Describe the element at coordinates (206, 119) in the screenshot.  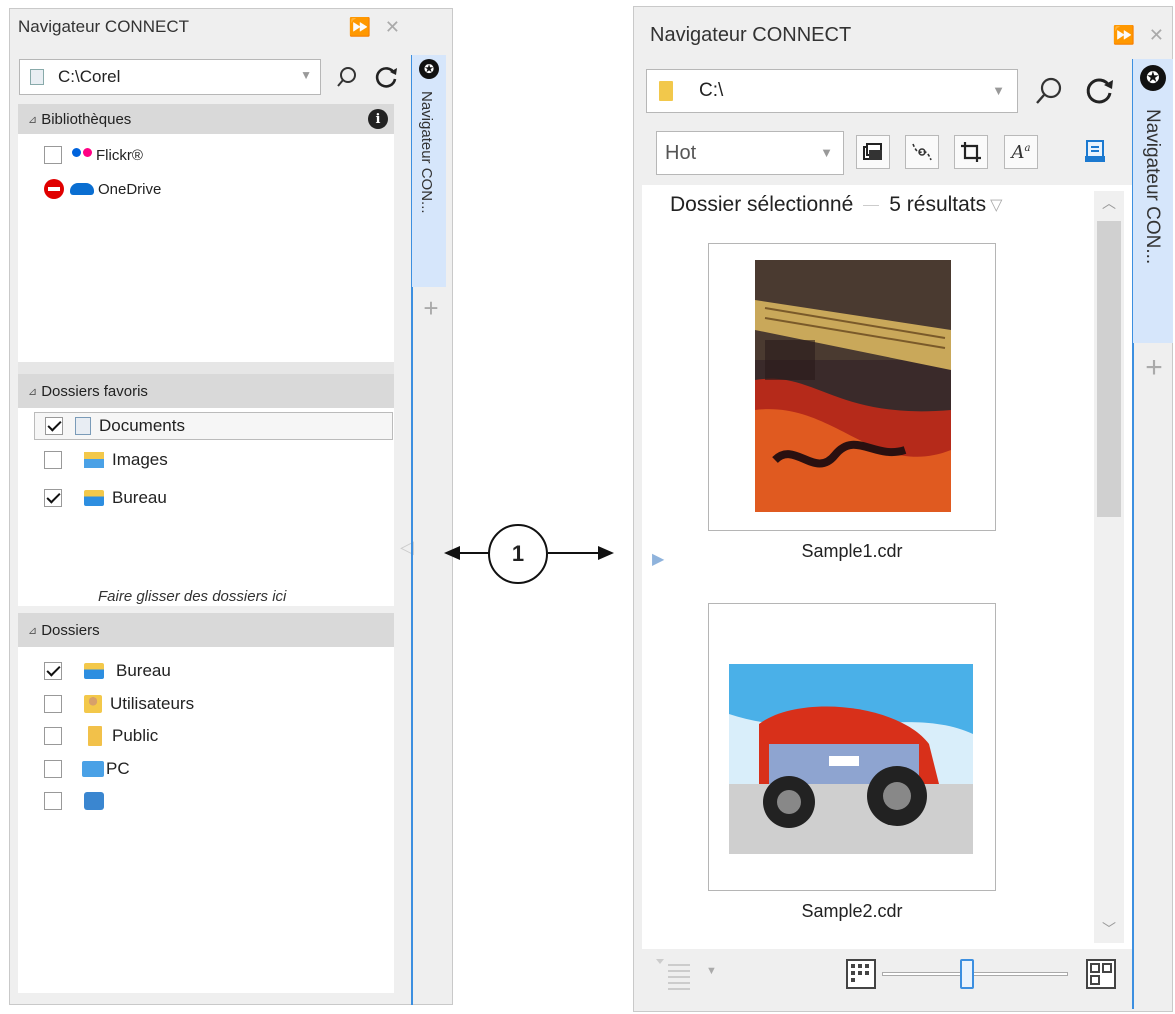
I see `libraries-header: ⊿ Bibliothèques i` at that location.